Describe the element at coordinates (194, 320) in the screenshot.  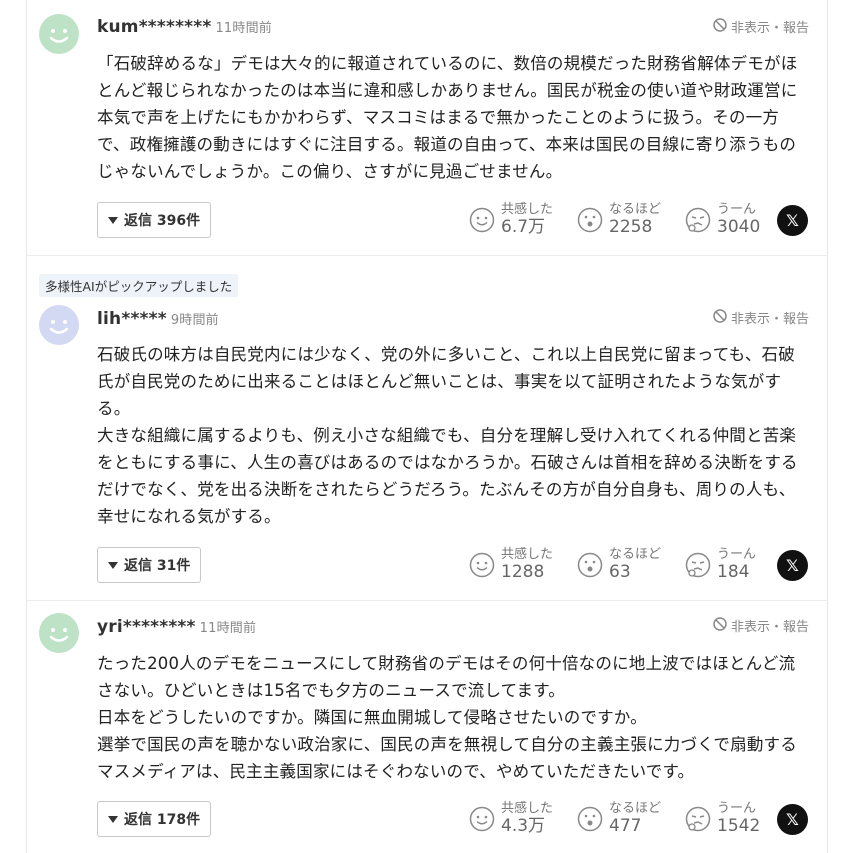
I see `timestamp: 9時間前` at that location.